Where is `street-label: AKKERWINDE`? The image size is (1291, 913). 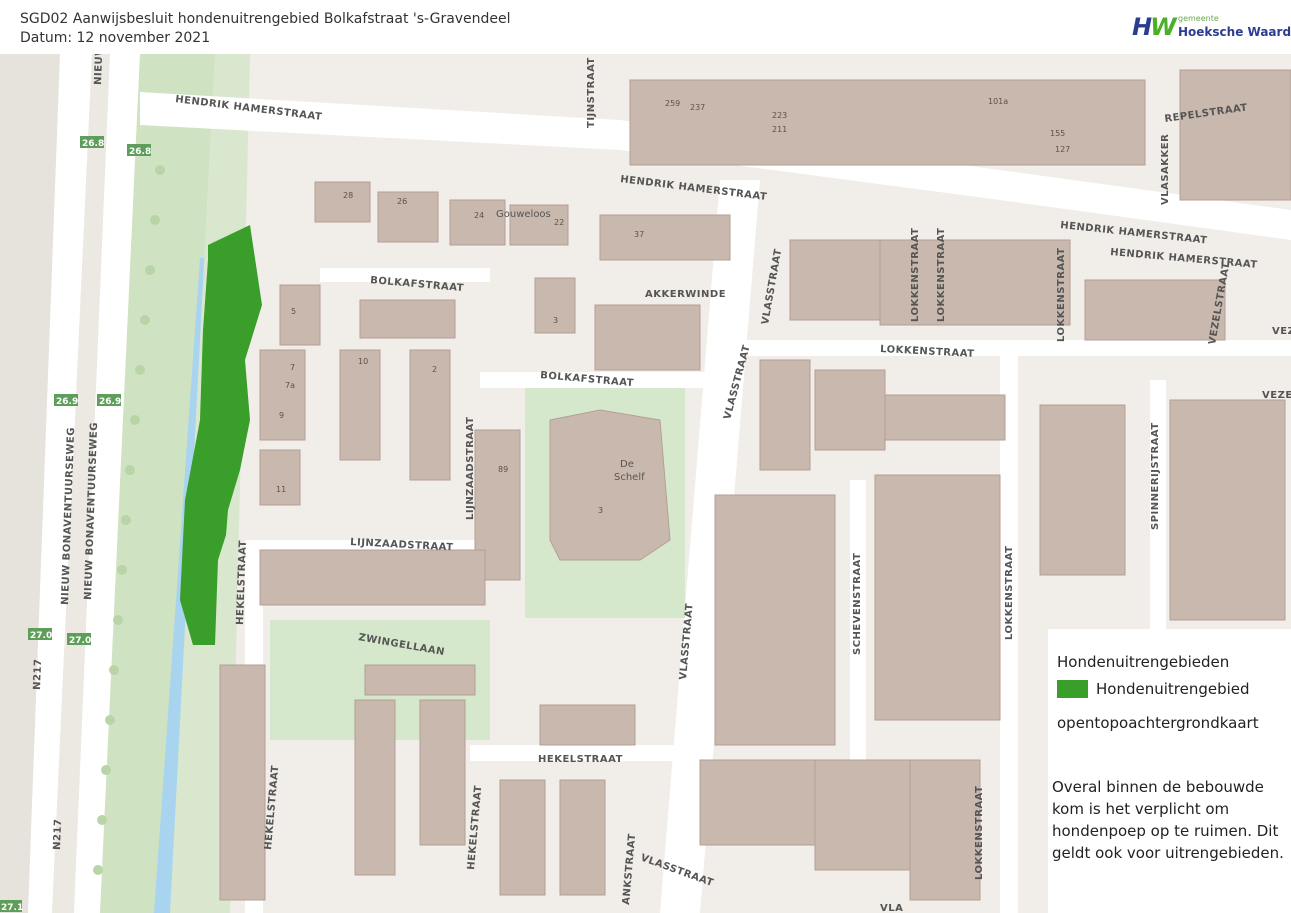
street-label: AKKERWINDE is located at coordinates (685, 294).